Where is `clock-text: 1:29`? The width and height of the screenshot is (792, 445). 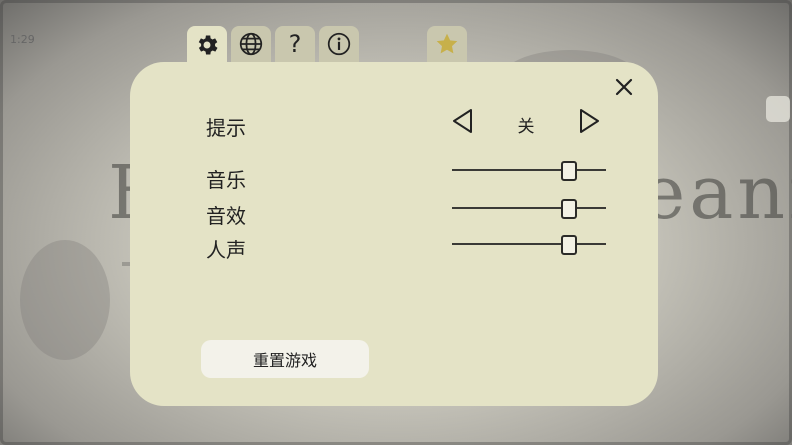 clock-text: 1:29 is located at coordinates (22, 39).